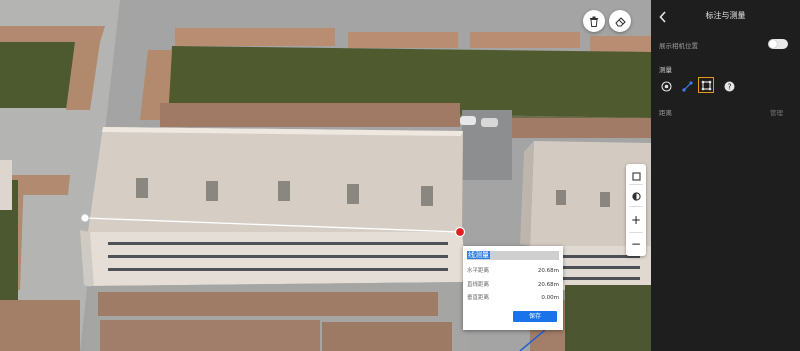  What do you see at coordinates (478, 285) in the screenshot?
I see `row-label: 直线距离` at bounding box center [478, 285].